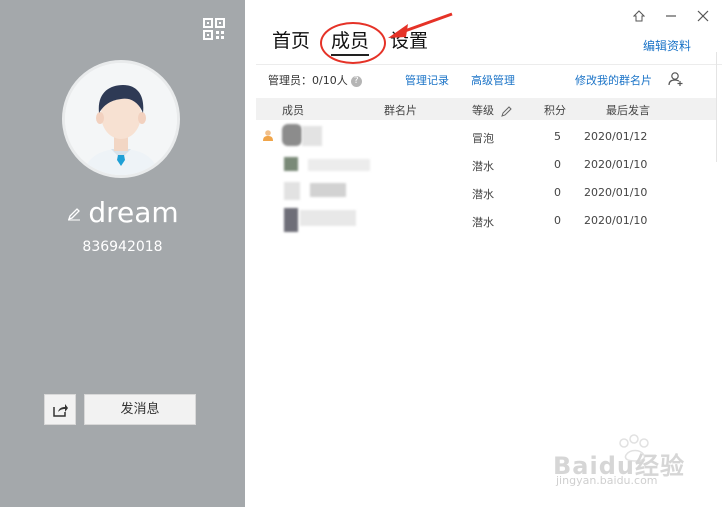  What do you see at coordinates (628, 110) in the screenshot?
I see `col-last-speak: 最后发言` at bounding box center [628, 110].